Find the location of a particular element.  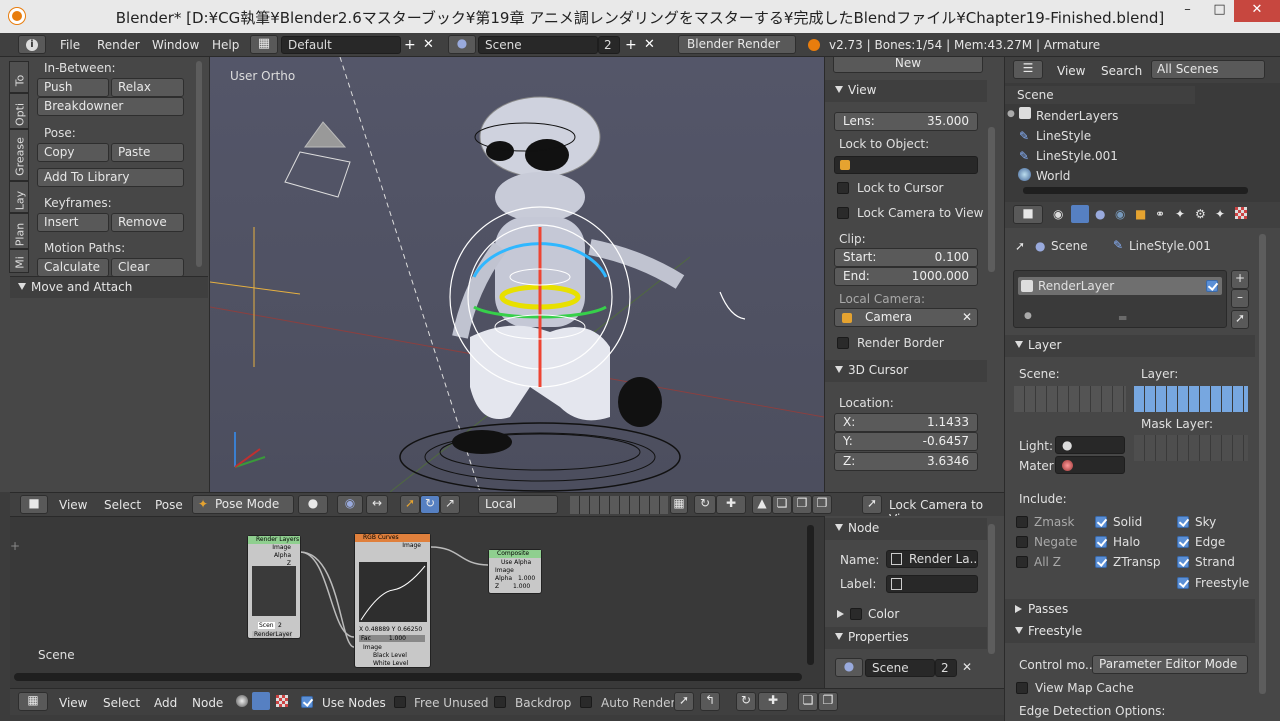

copy-pose-button: Copy is located at coordinates (73, 152).